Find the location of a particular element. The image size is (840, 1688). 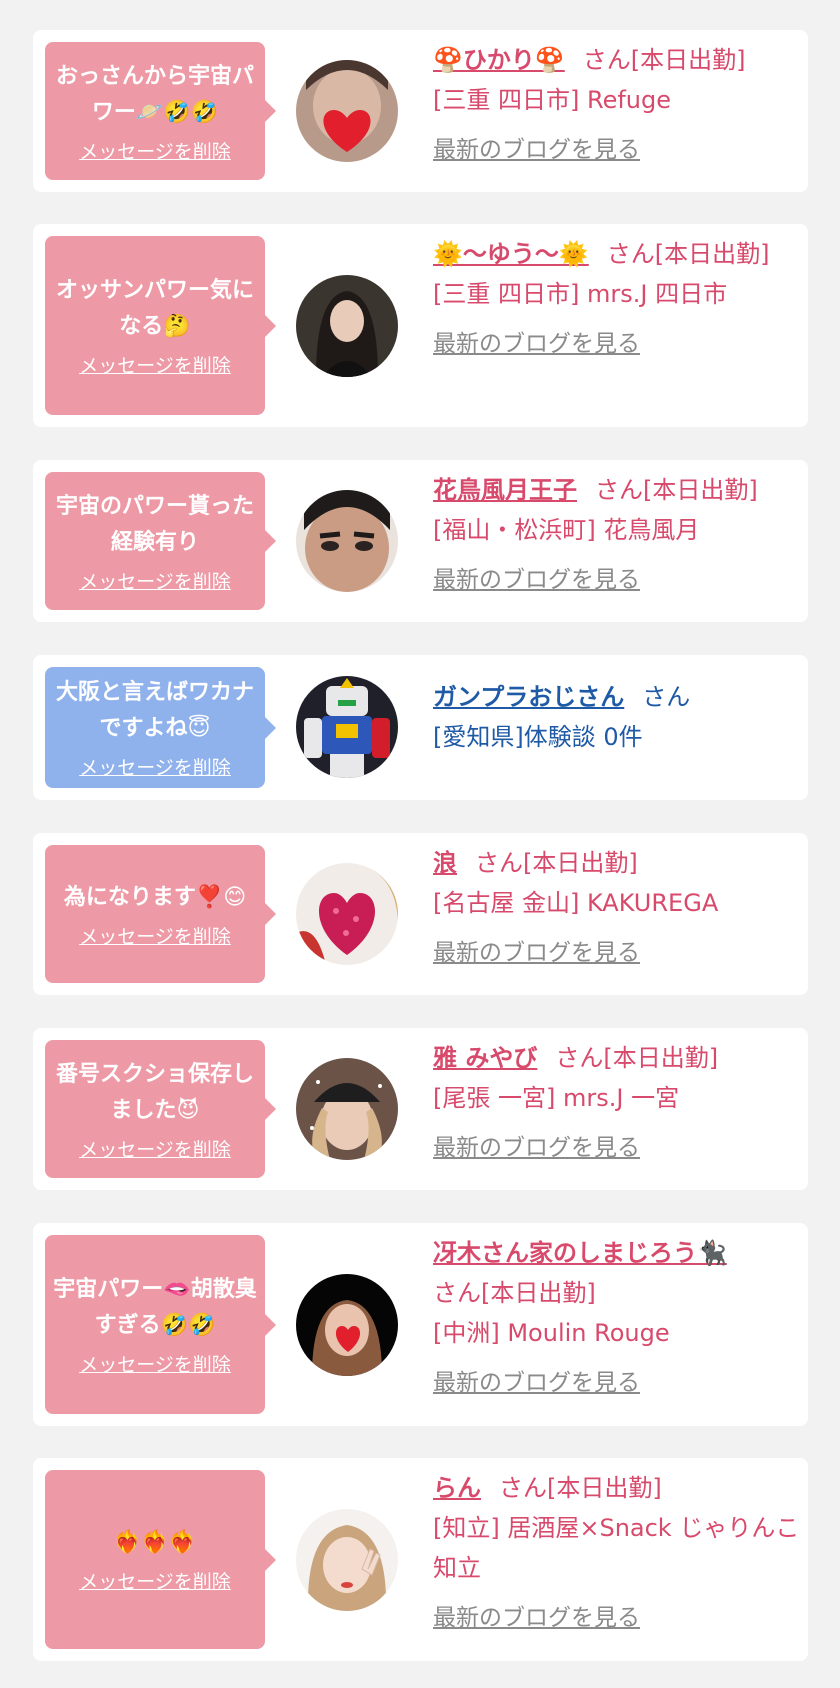

message-text: 番号スクショ保存しました😈 is located at coordinates (154, 1092).